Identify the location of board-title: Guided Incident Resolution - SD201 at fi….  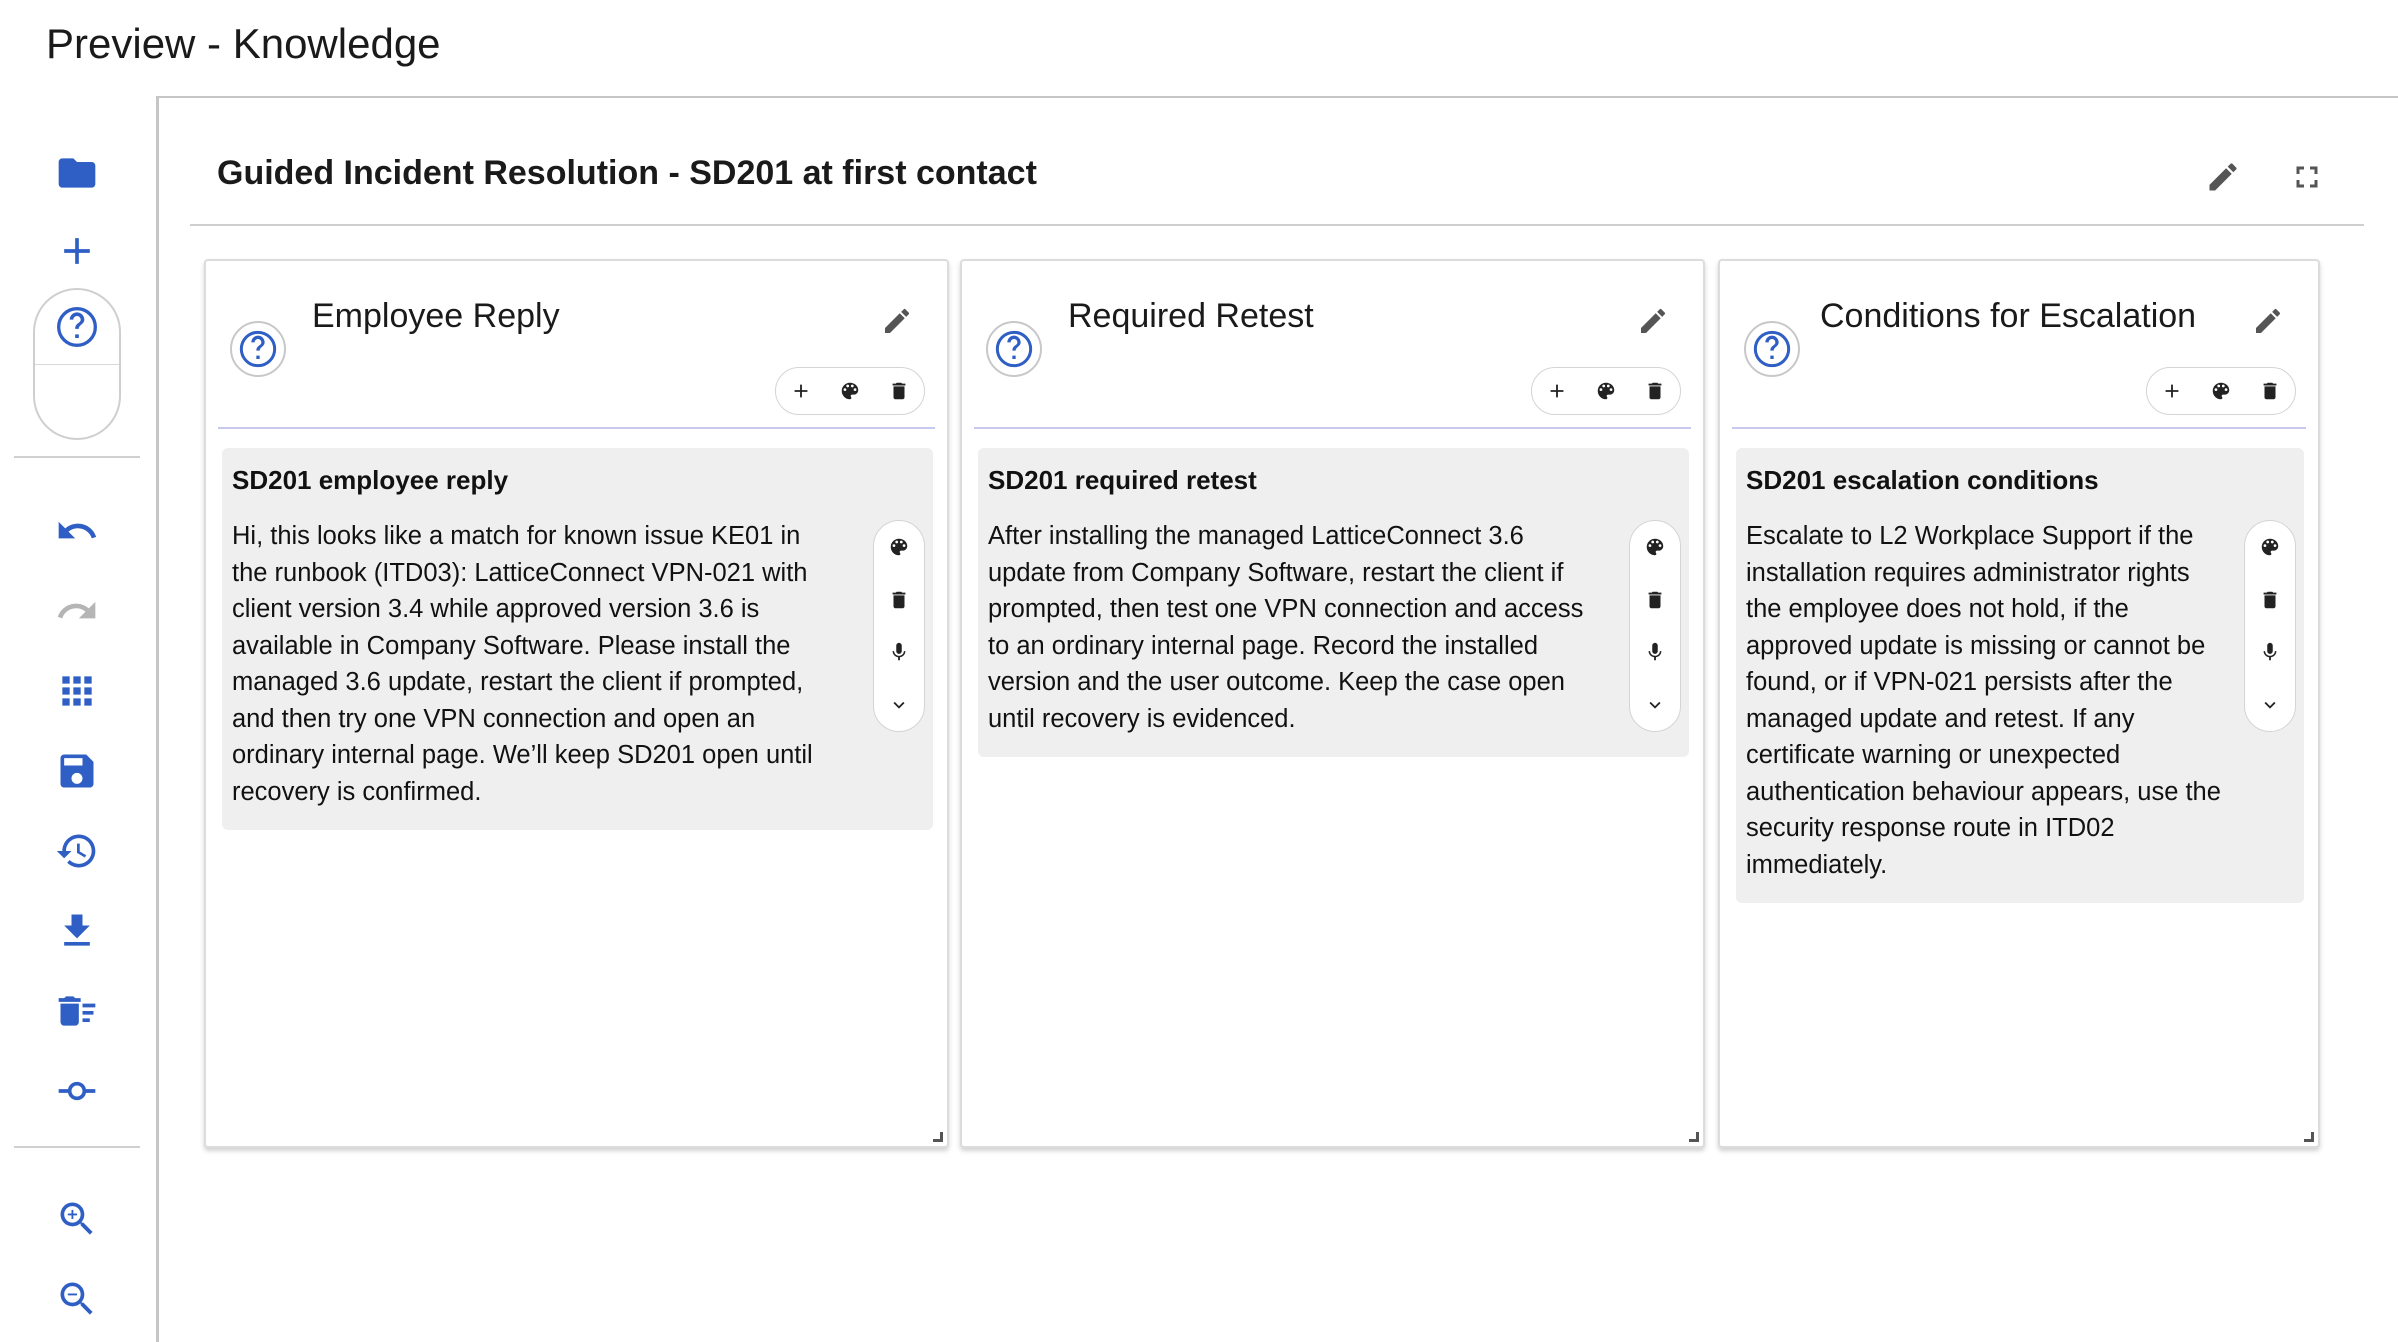
(627, 173).